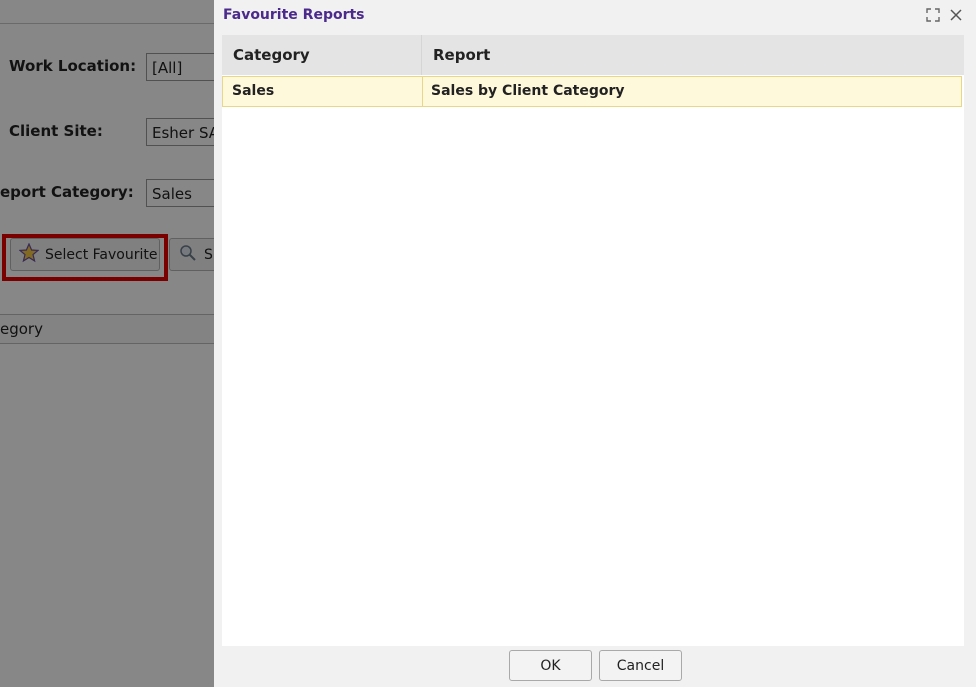  I want to click on grid-header-row: Category Report, so click(593, 55).